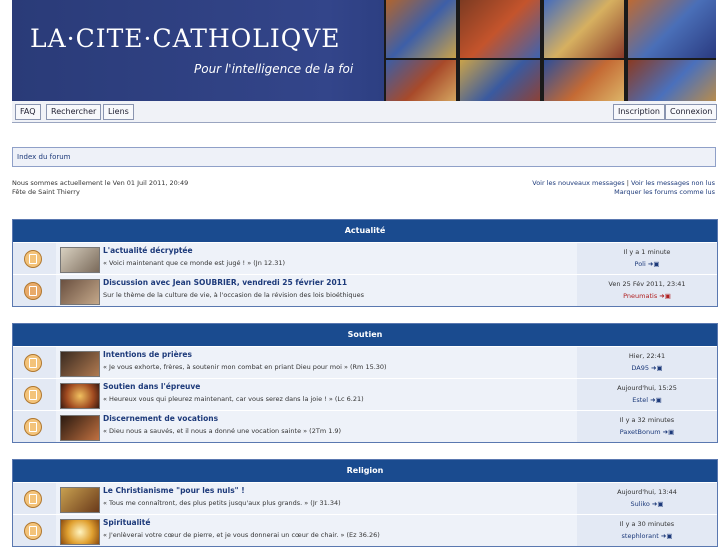 The image size is (727, 547). I want to click on last-post-user: PaxetBonum ➜▣, so click(647, 432).